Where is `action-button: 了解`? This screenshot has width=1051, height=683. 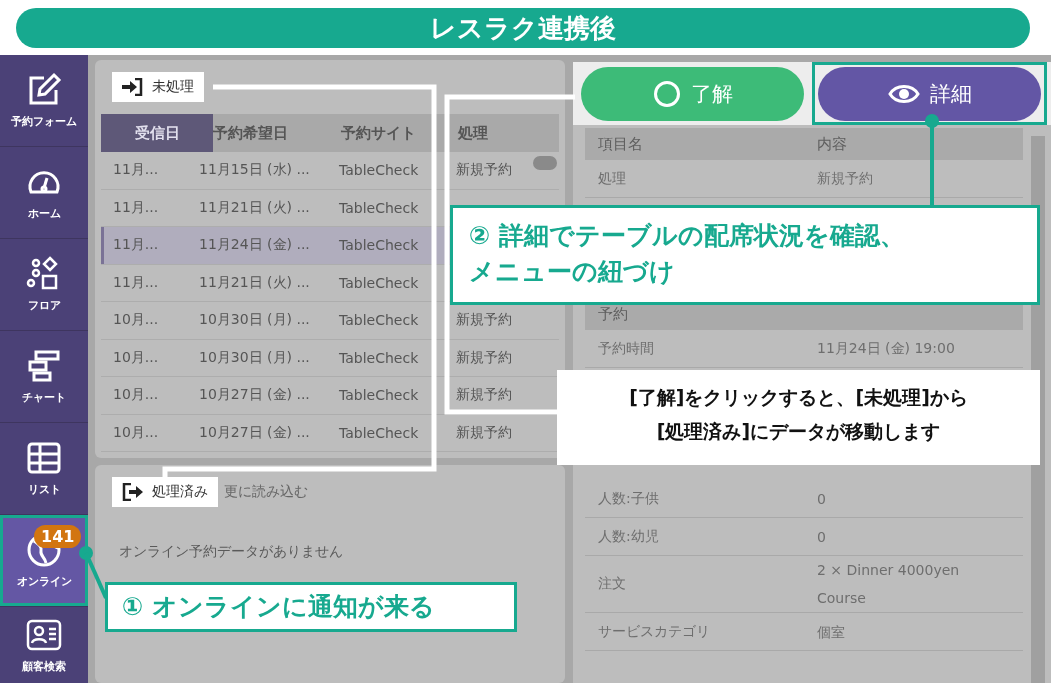 action-button: 了解 is located at coordinates (692, 93).